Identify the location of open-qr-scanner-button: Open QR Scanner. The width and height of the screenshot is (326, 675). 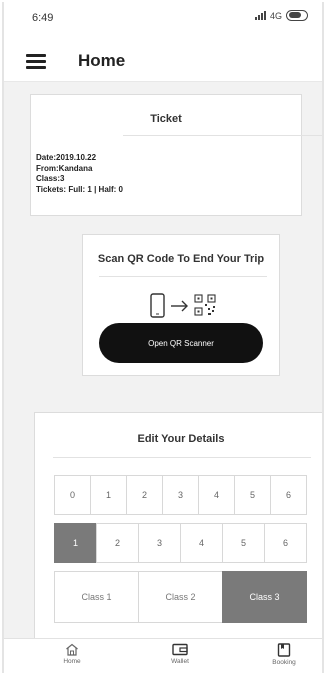
(181, 343).